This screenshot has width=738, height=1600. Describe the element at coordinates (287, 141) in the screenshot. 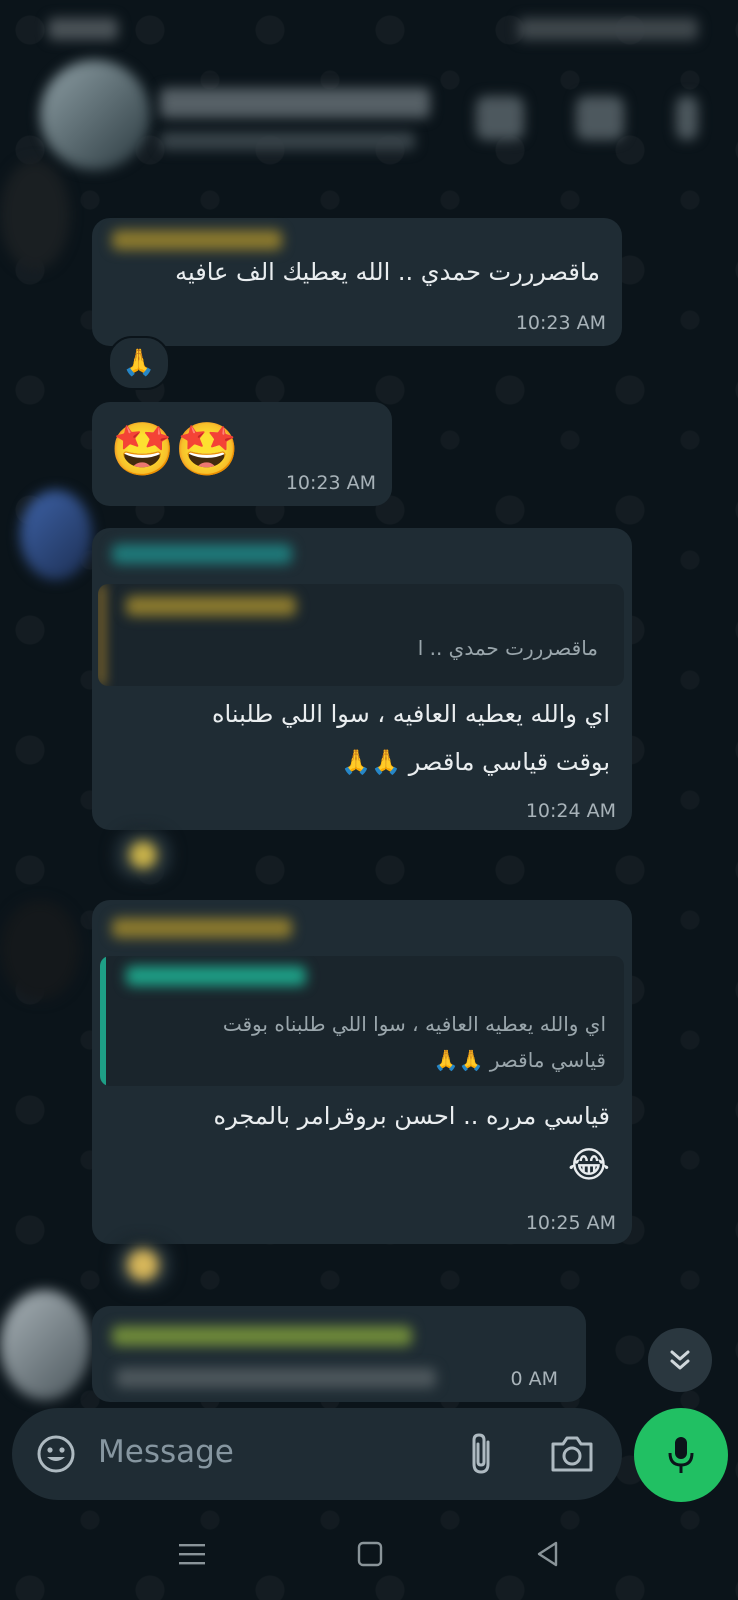

I see `chat-subtitle` at that location.